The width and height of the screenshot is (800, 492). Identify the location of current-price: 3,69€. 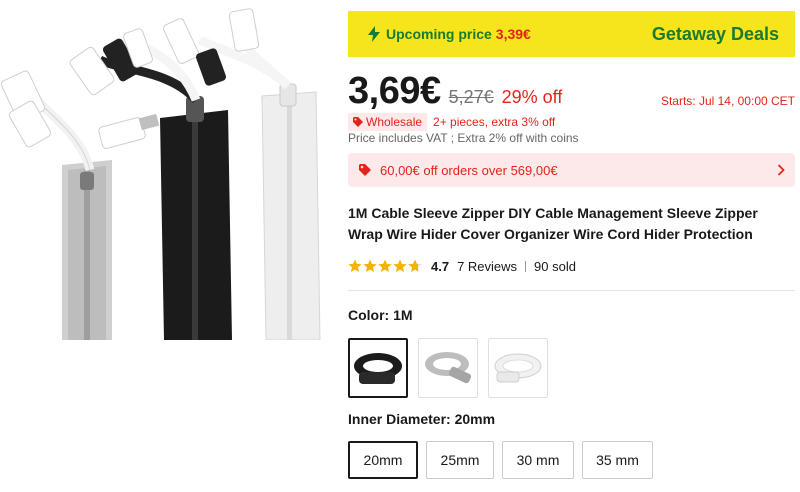
(394, 91).